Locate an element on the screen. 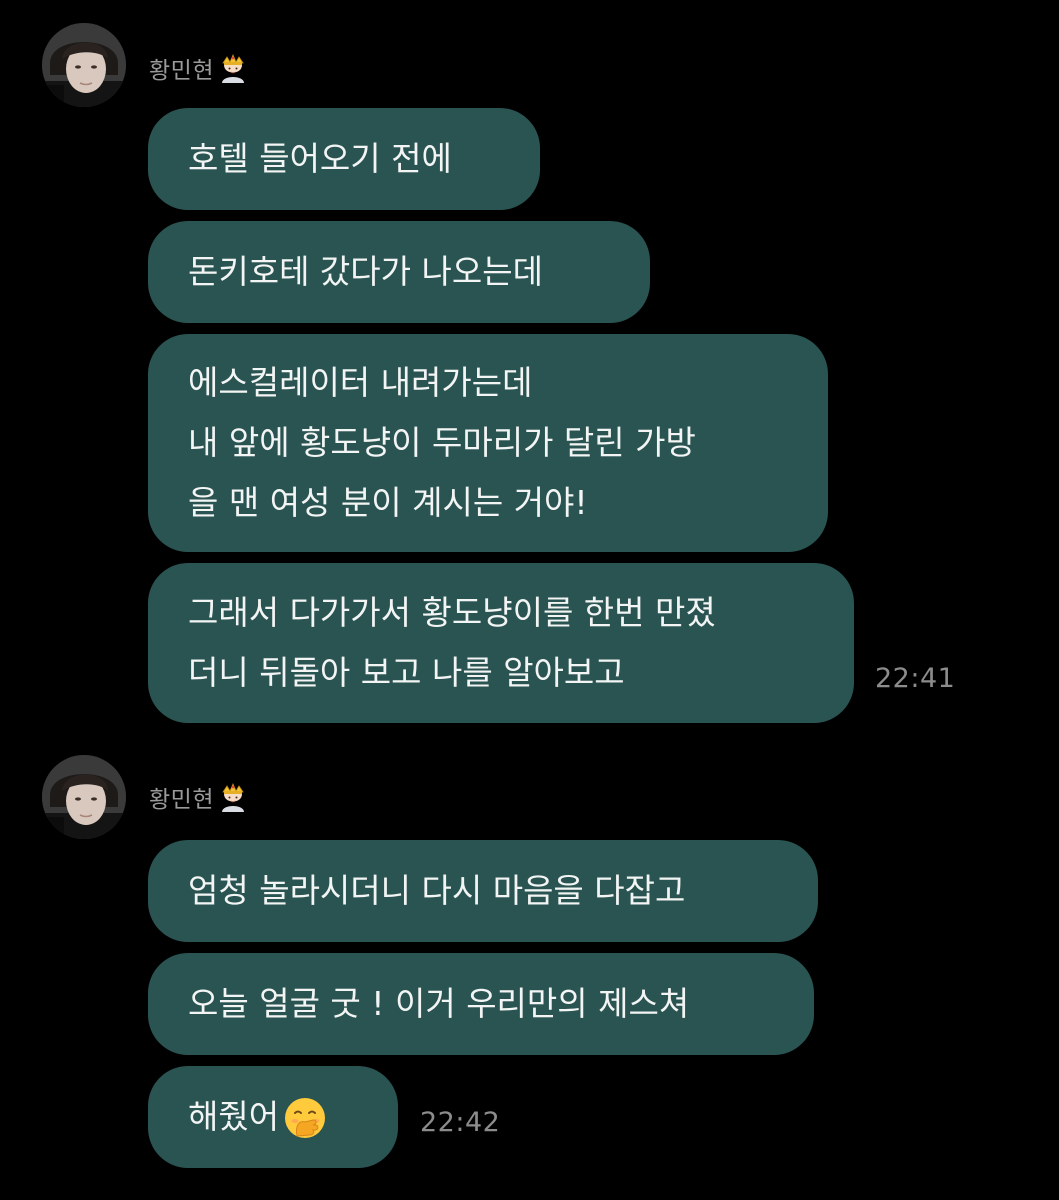 This screenshot has width=1059, height=1200. message-text: 해줬어 is located at coordinates (234, 1116).